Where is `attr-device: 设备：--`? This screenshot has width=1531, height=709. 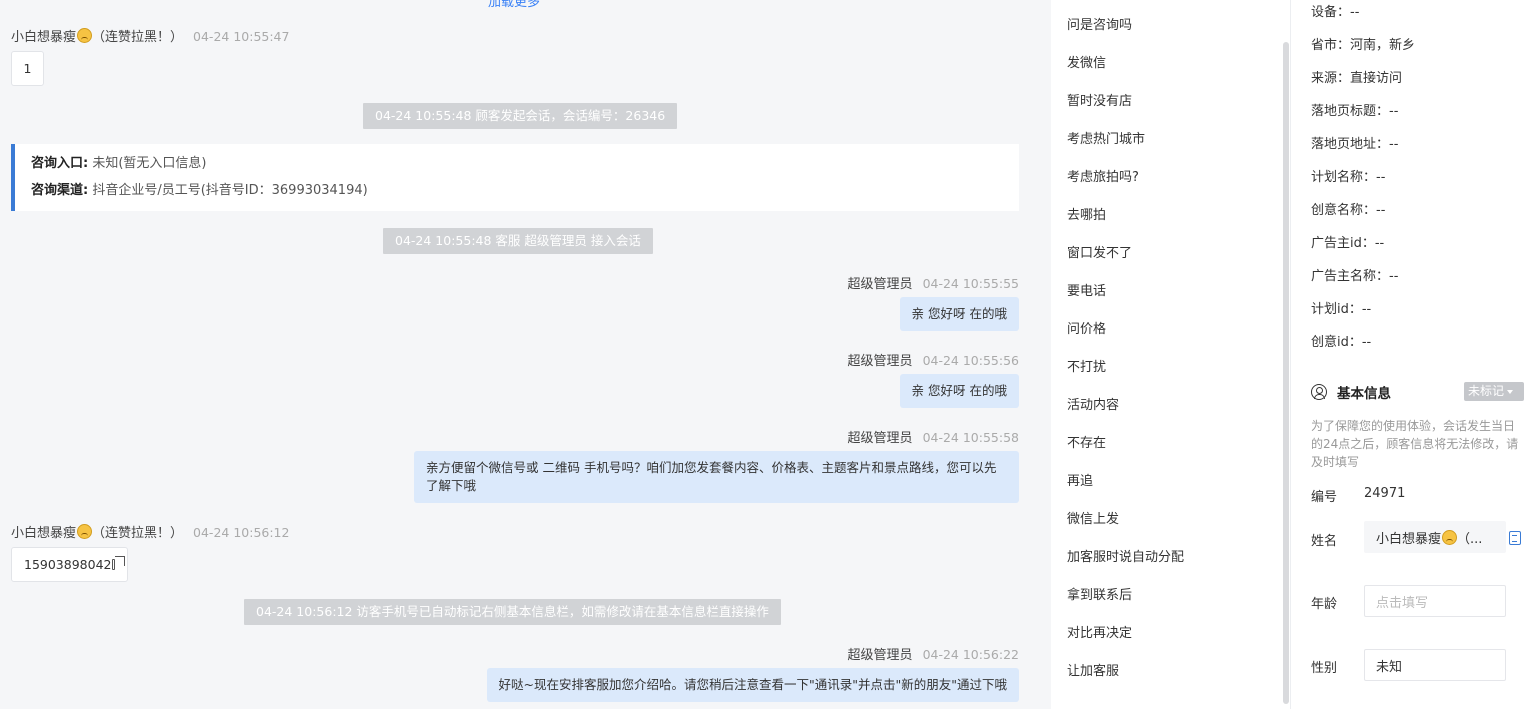
attr-device: 设备：-- is located at coordinates (1335, 12).